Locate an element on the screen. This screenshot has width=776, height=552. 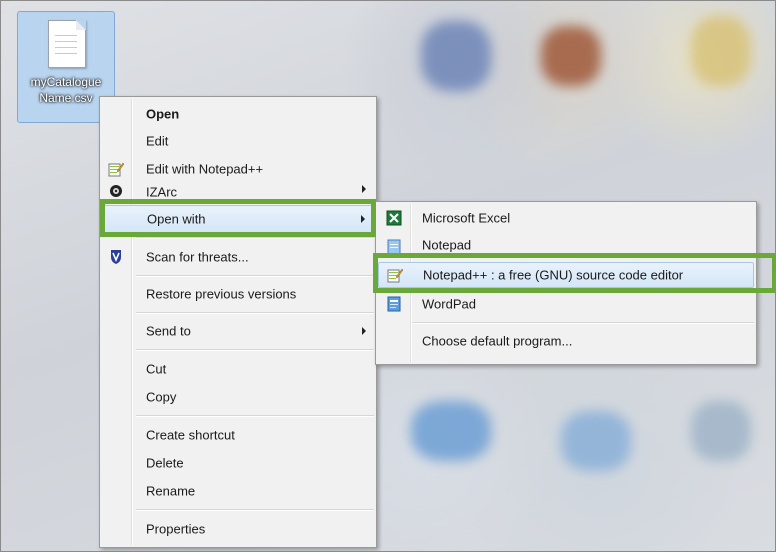
menu-item-delete: Delete is located at coordinates (238, 463).